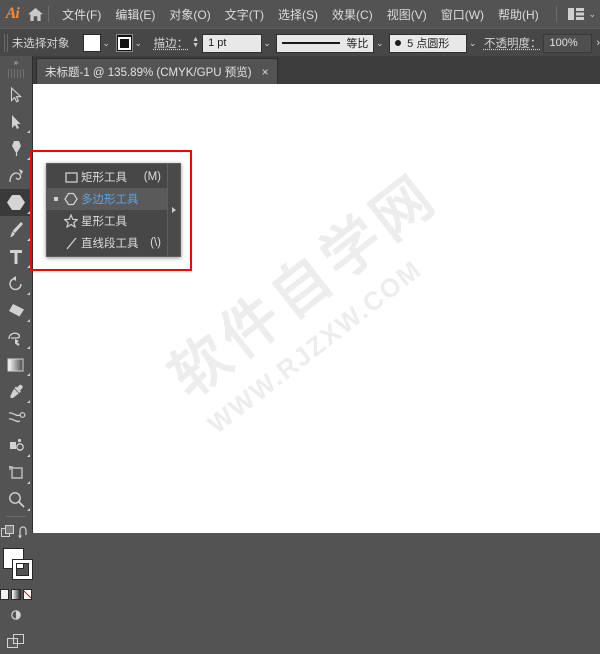  Describe the element at coordinates (357, 44) in the screenshot. I see `stroke-profile-label: 等比` at that location.